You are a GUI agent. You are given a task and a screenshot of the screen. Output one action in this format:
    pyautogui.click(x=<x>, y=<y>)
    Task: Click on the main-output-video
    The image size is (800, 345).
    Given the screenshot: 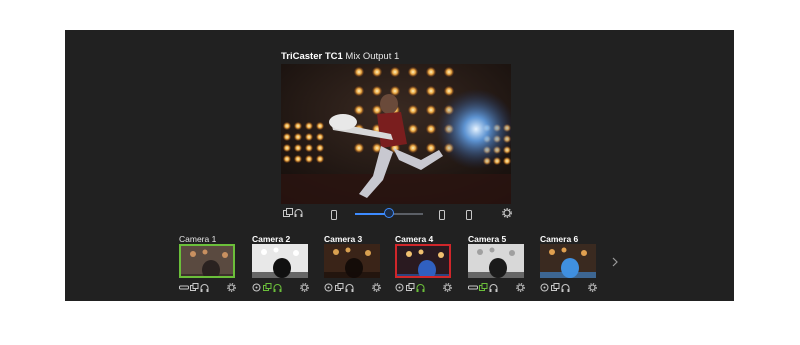 What is the action you would take?
    pyautogui.click(x=396, y=134)
    